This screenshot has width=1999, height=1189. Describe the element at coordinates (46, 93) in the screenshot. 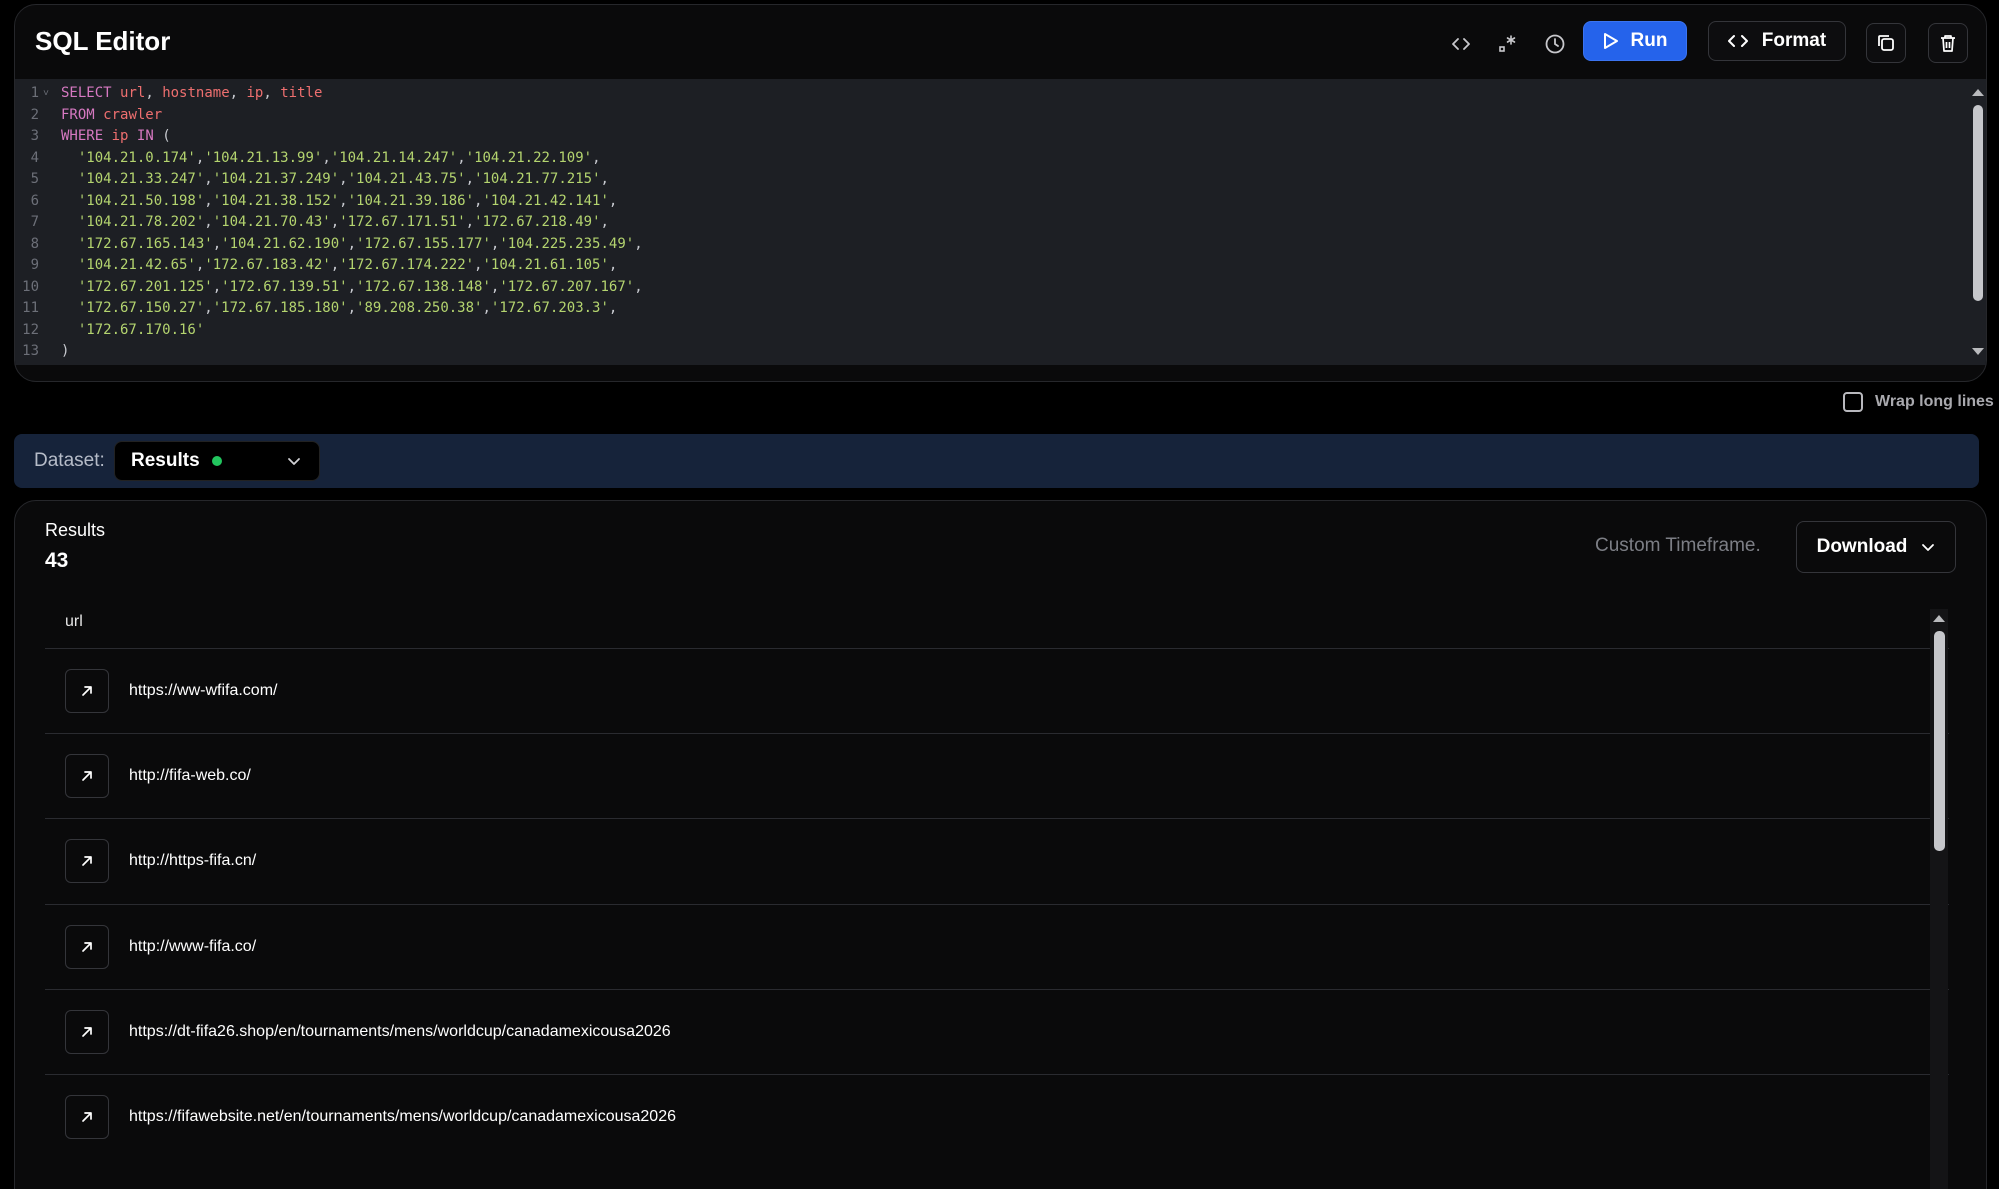

I see `fold-chevron-icon: ˅` at that location.